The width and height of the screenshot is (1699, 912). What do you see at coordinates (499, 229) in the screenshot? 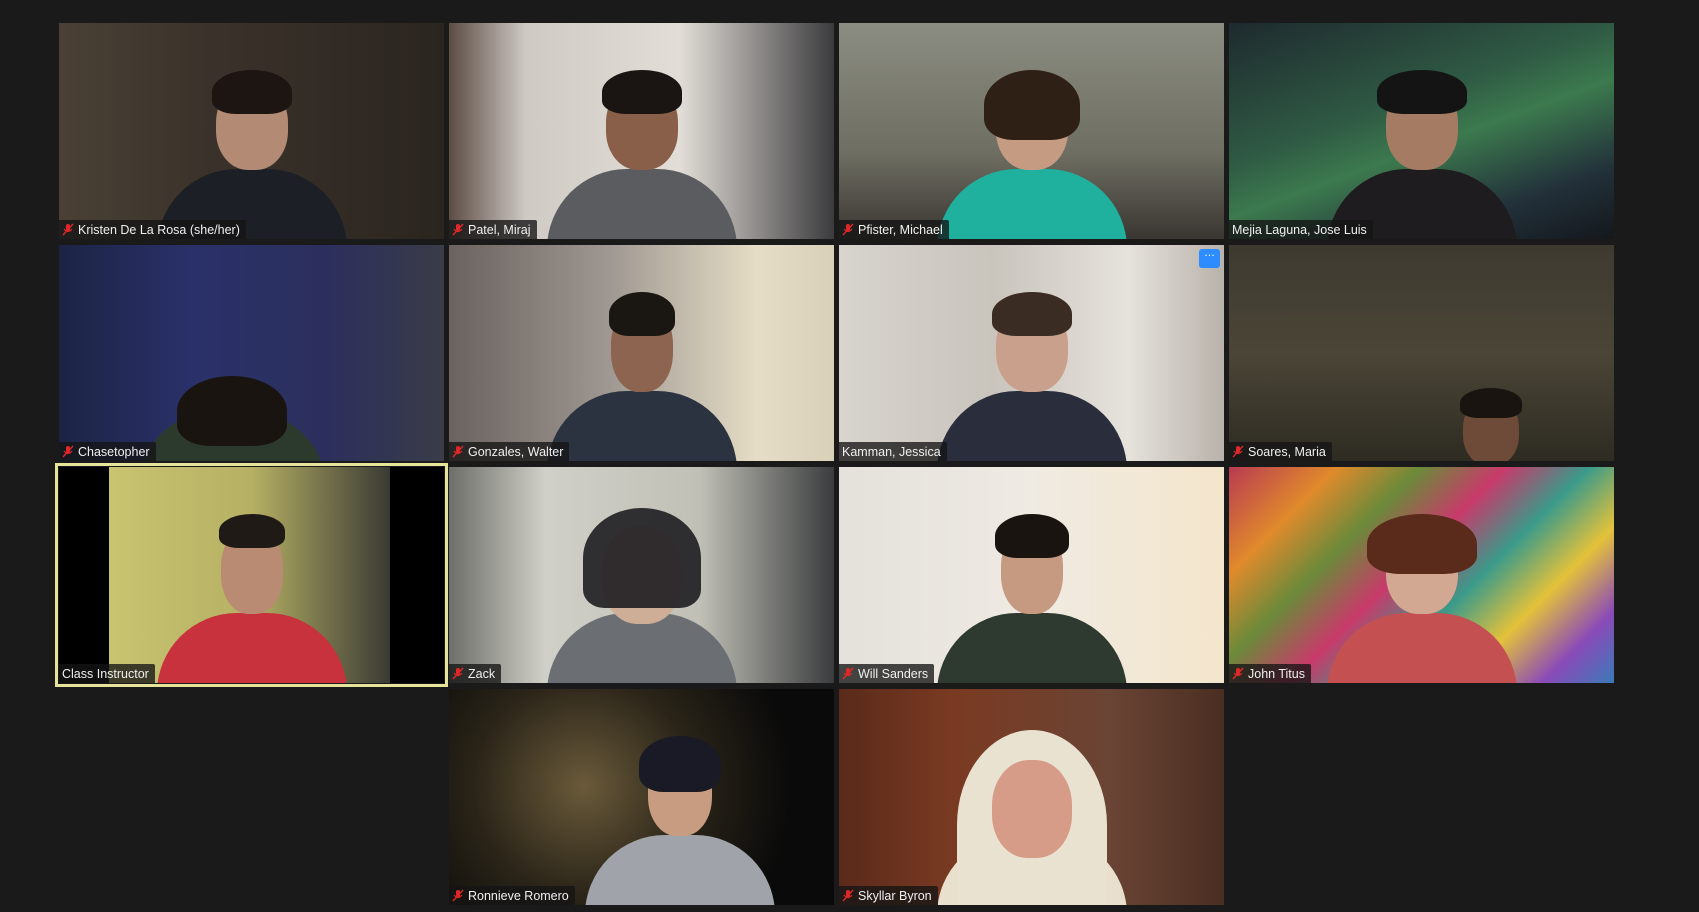
I see `participant-name: Patel, Miraj` at bounding box center [499, 229].